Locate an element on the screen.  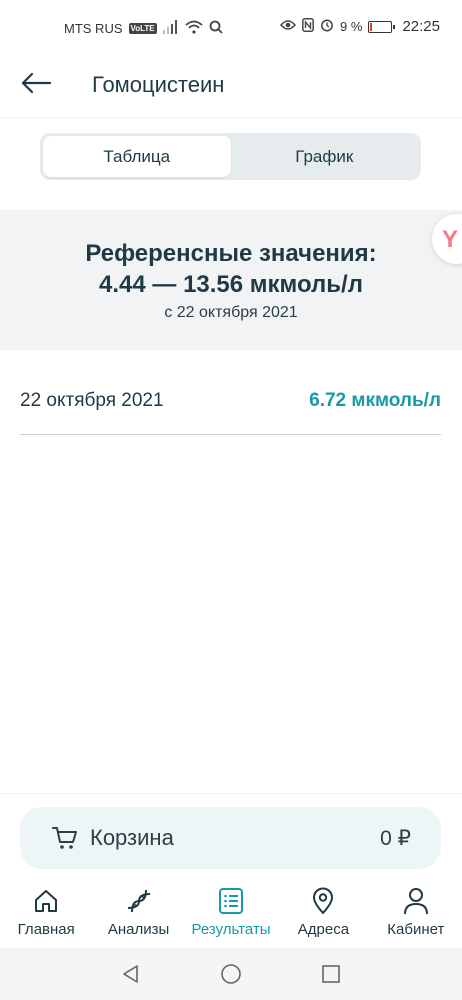
nav-account-label: Кабинет is located at coordinates (416, 929).